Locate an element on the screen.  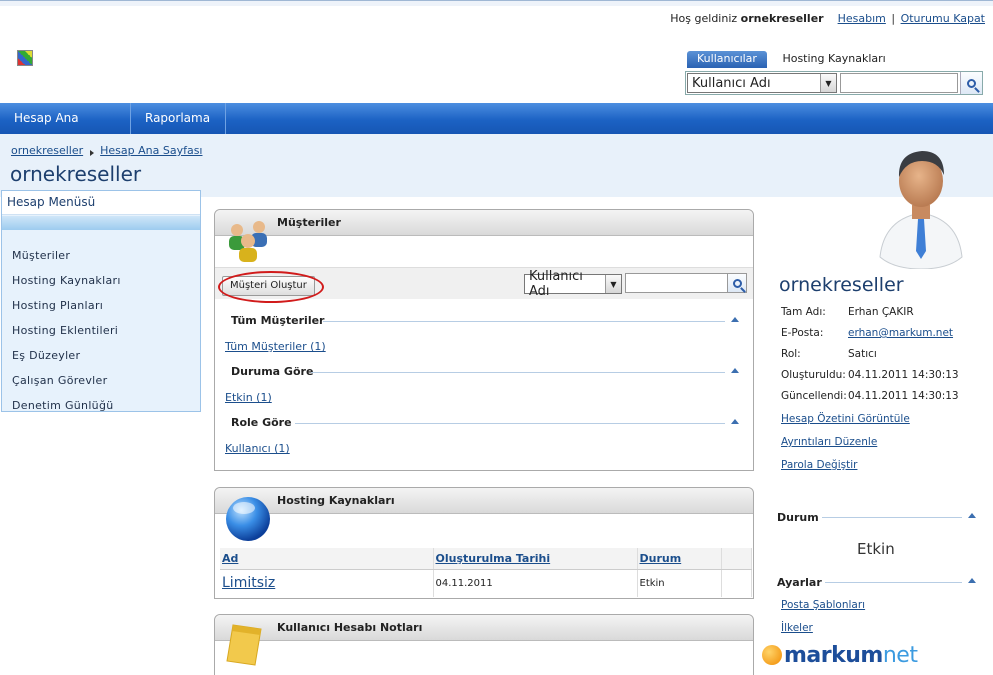
search-field-select: Kullanıcı Adı ▼ is located at coordinates (762, 83).